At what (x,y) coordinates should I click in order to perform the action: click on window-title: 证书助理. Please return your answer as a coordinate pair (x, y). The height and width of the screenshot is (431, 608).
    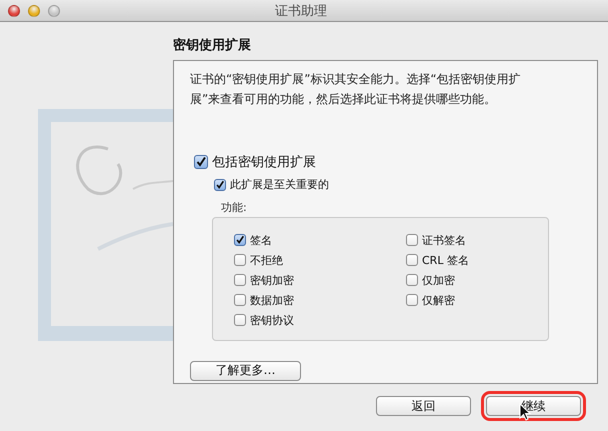
    Looking at the image, I should click on (301, 11).